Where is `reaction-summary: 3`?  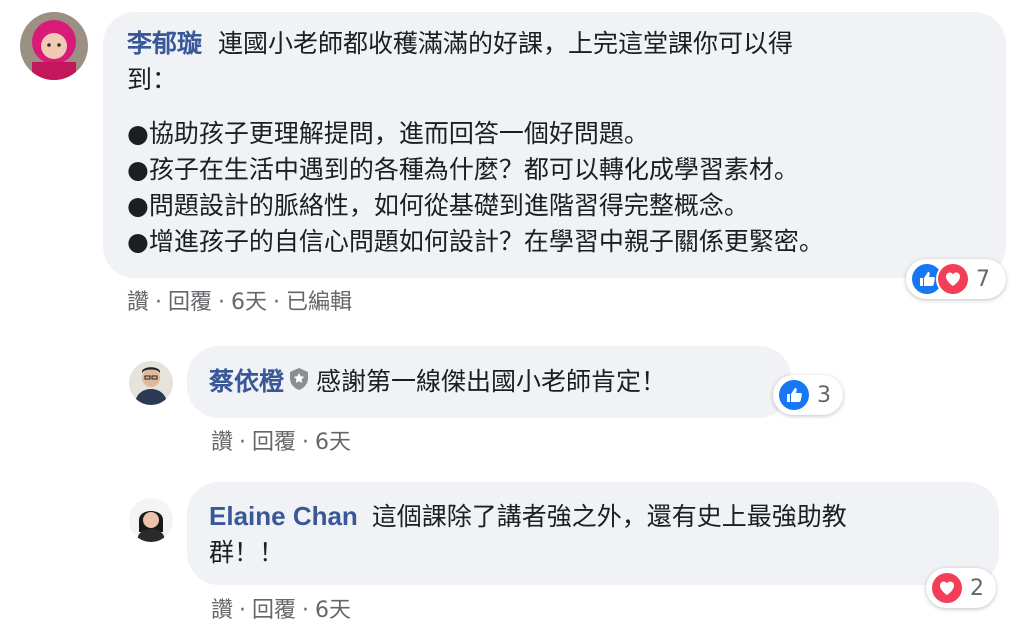
reaction-summary: 3 is located at coordinates (808, 395).